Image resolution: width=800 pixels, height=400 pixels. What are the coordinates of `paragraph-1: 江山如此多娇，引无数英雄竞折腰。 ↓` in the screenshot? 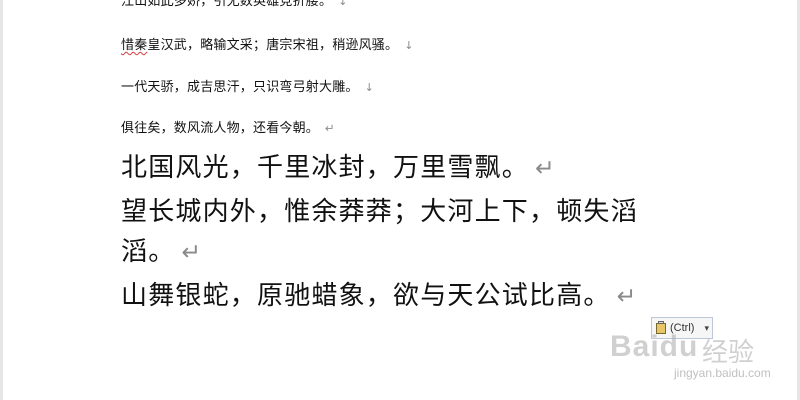 It's located at (234, 5).